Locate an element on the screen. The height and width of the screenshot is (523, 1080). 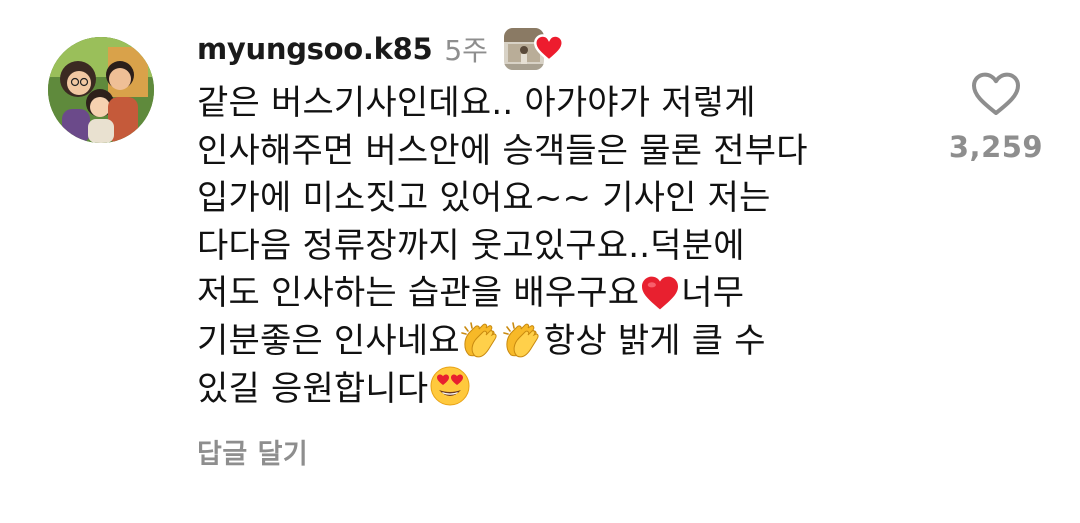
comment-line: 다다음 정류장까지 웃고있구요..덕분에 is located at coordinates (471, 245).